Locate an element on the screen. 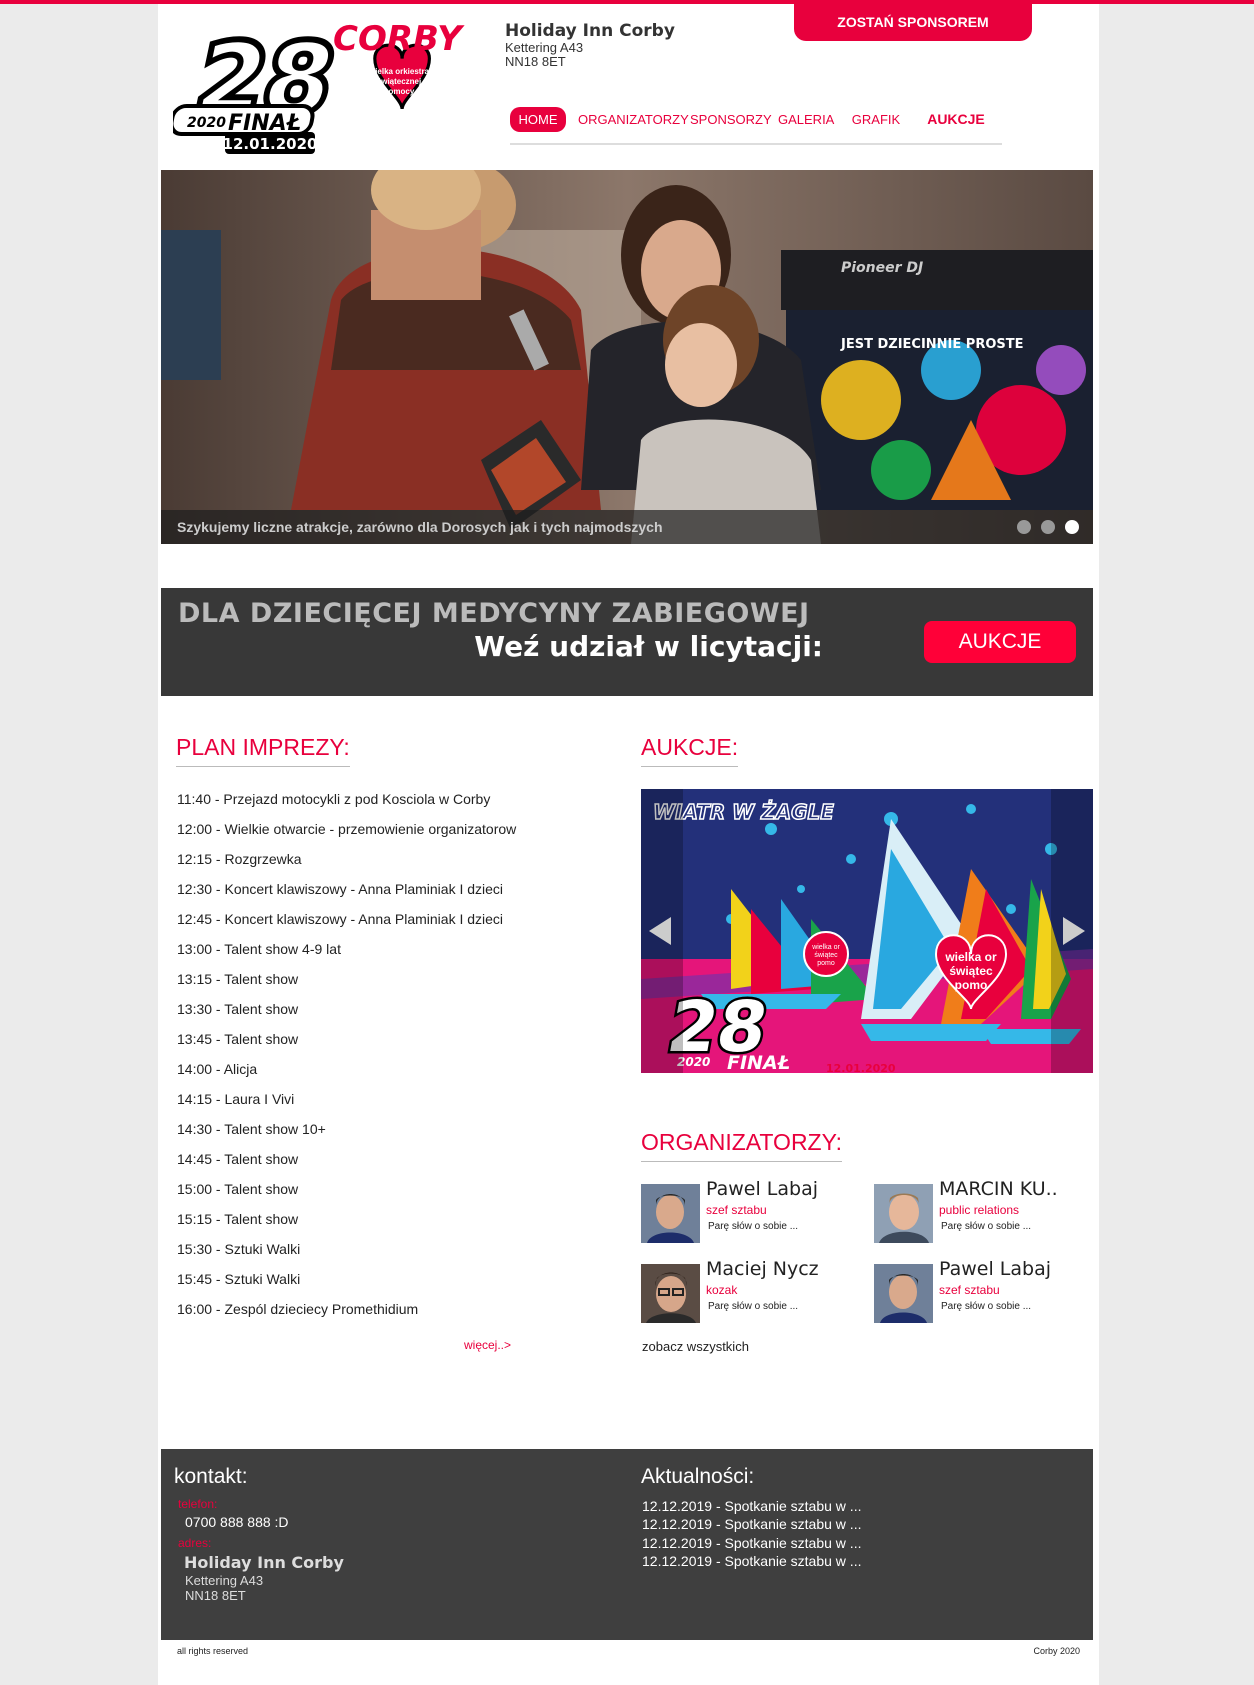 This screenshot has width=1254, height=1685. auction-heart-1: wielka or is located at coordinates (970, 957).